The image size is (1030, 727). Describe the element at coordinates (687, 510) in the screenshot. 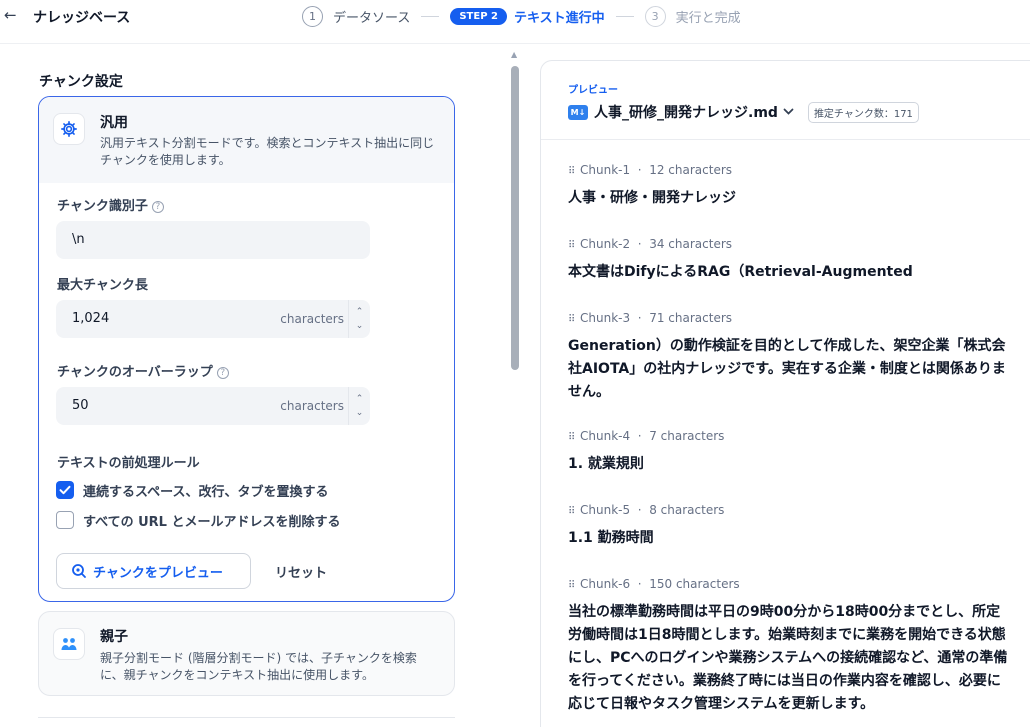

I see `chunk-count: 8 characters` at that location.